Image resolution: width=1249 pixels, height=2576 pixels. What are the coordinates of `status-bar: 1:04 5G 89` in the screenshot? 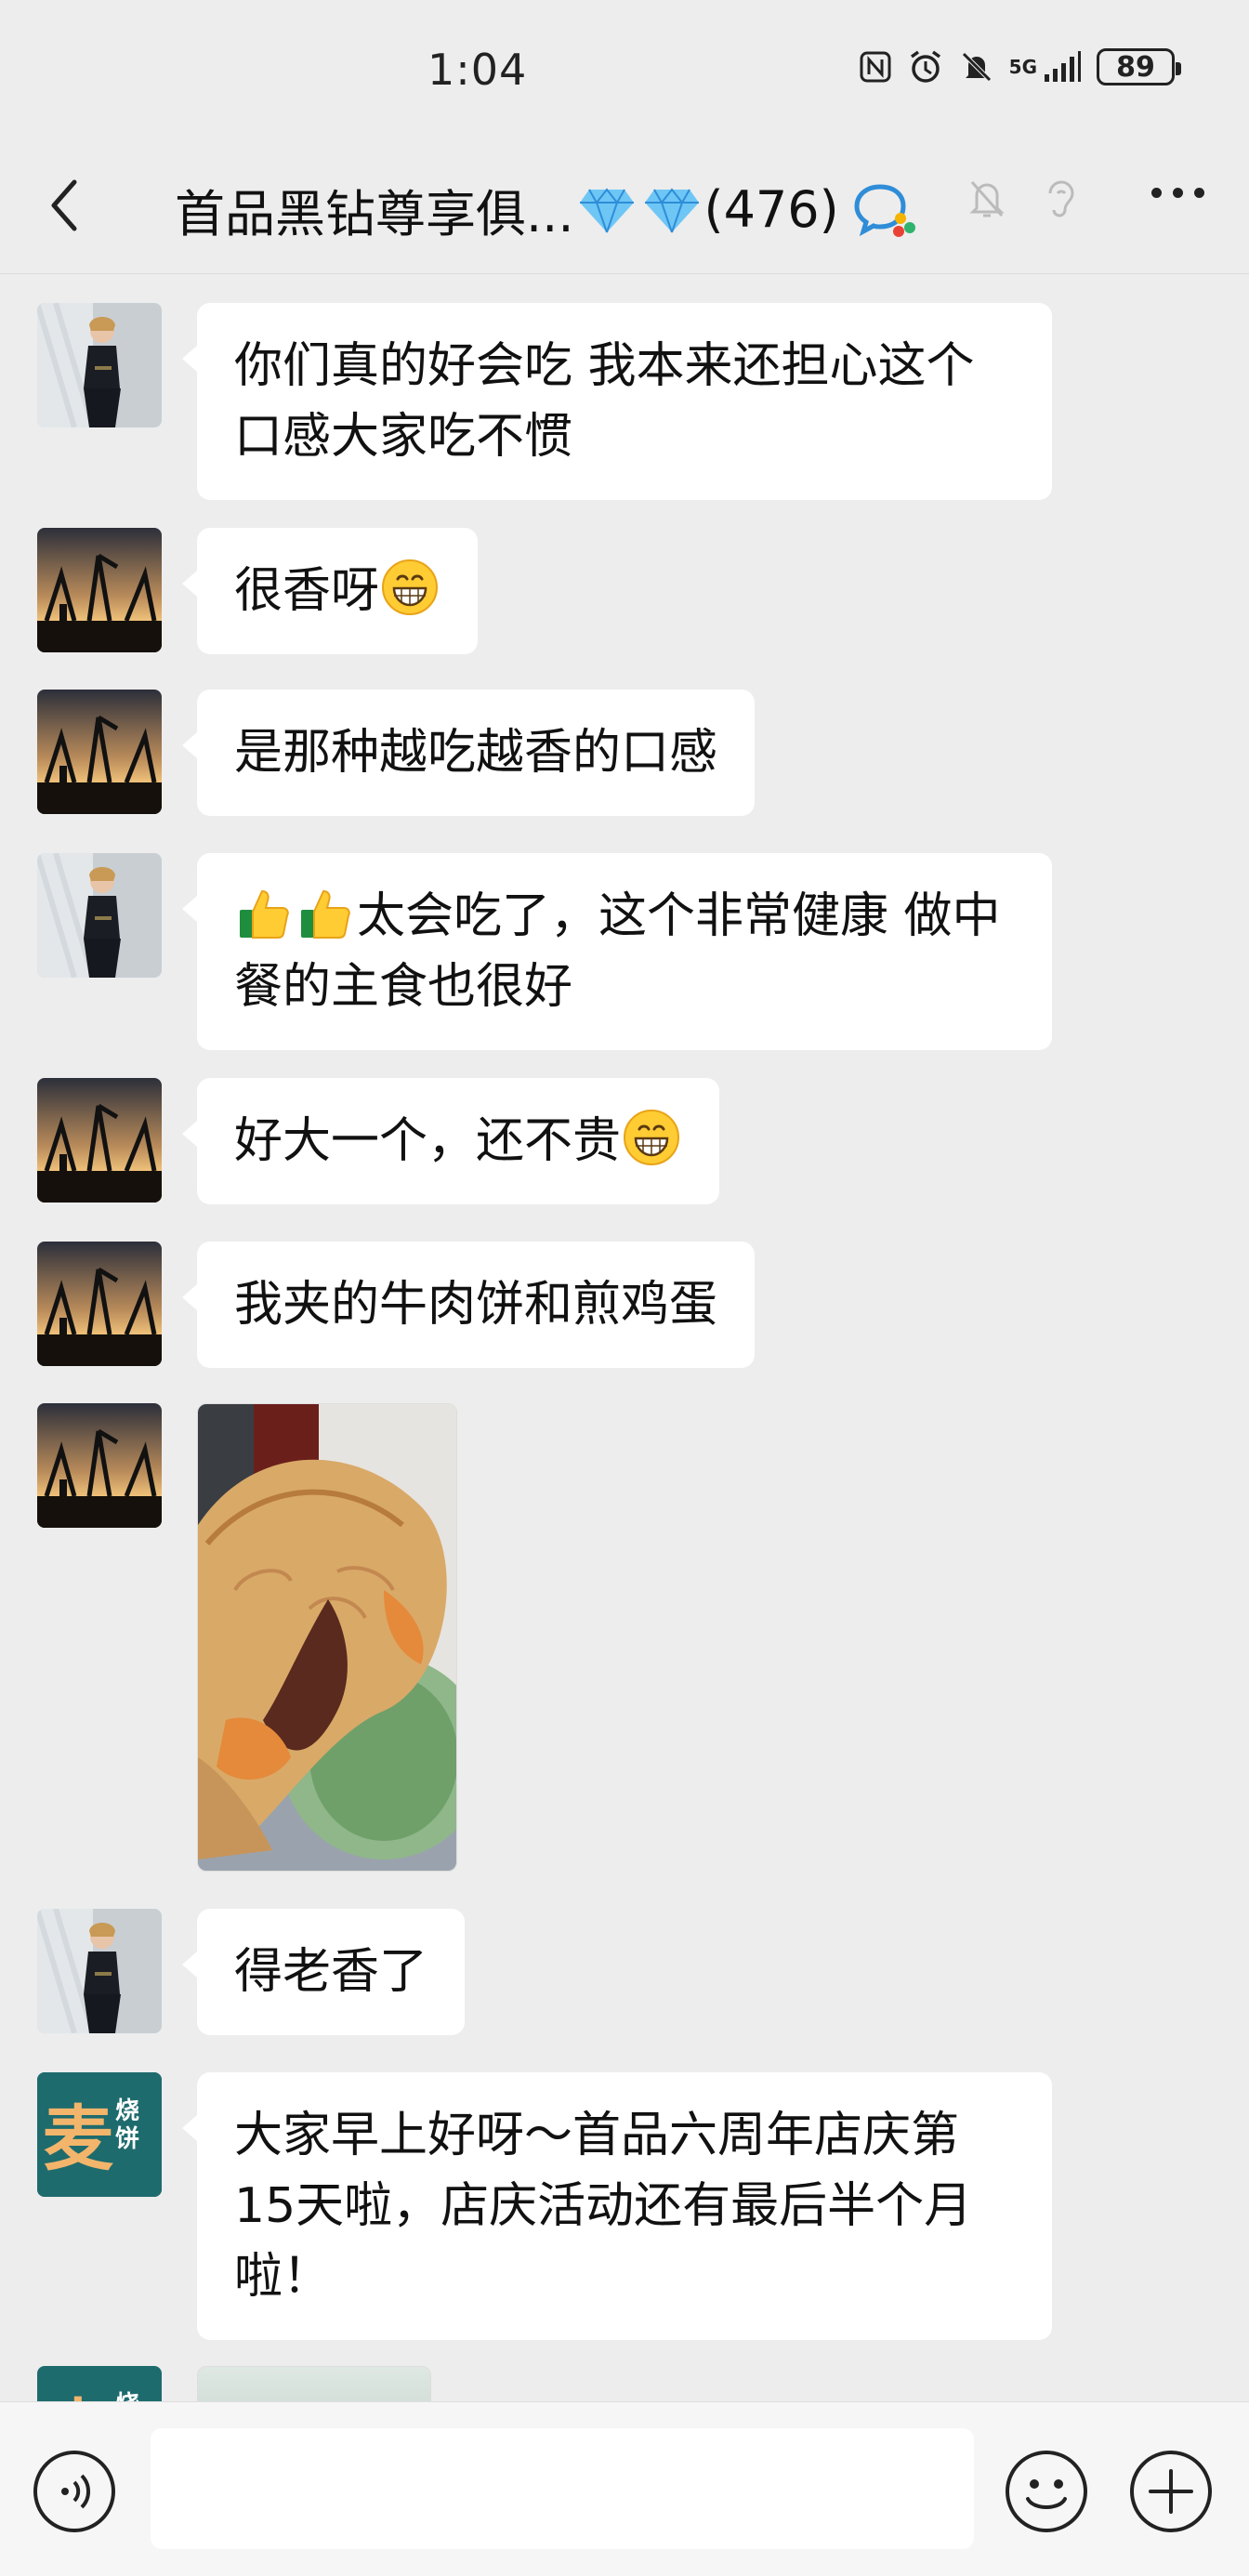 It's located at (624, 69).